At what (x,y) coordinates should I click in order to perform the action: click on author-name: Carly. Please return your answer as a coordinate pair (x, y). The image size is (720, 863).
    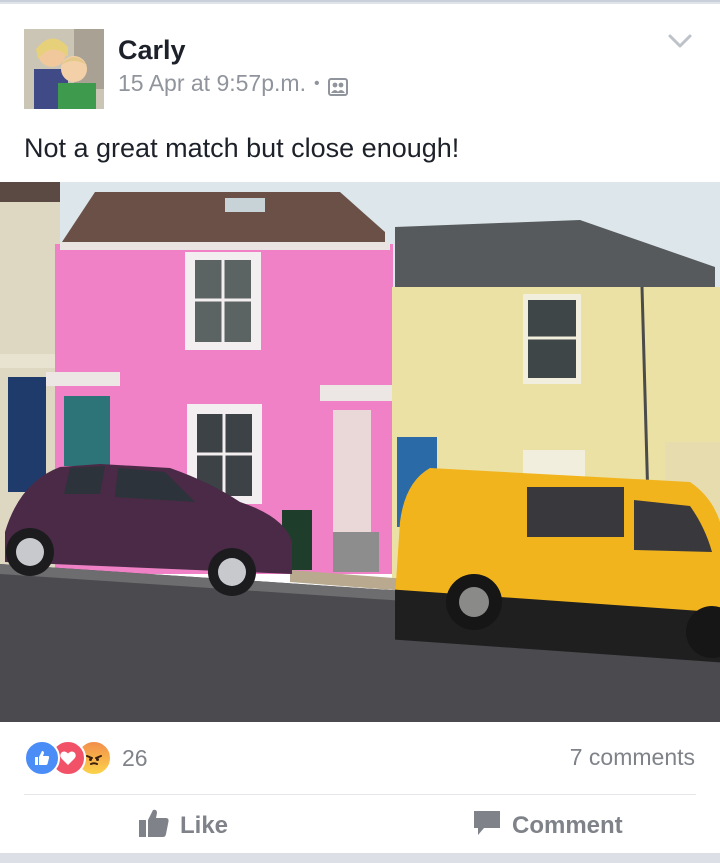
    Looking at the image, I should click on (152, 50).